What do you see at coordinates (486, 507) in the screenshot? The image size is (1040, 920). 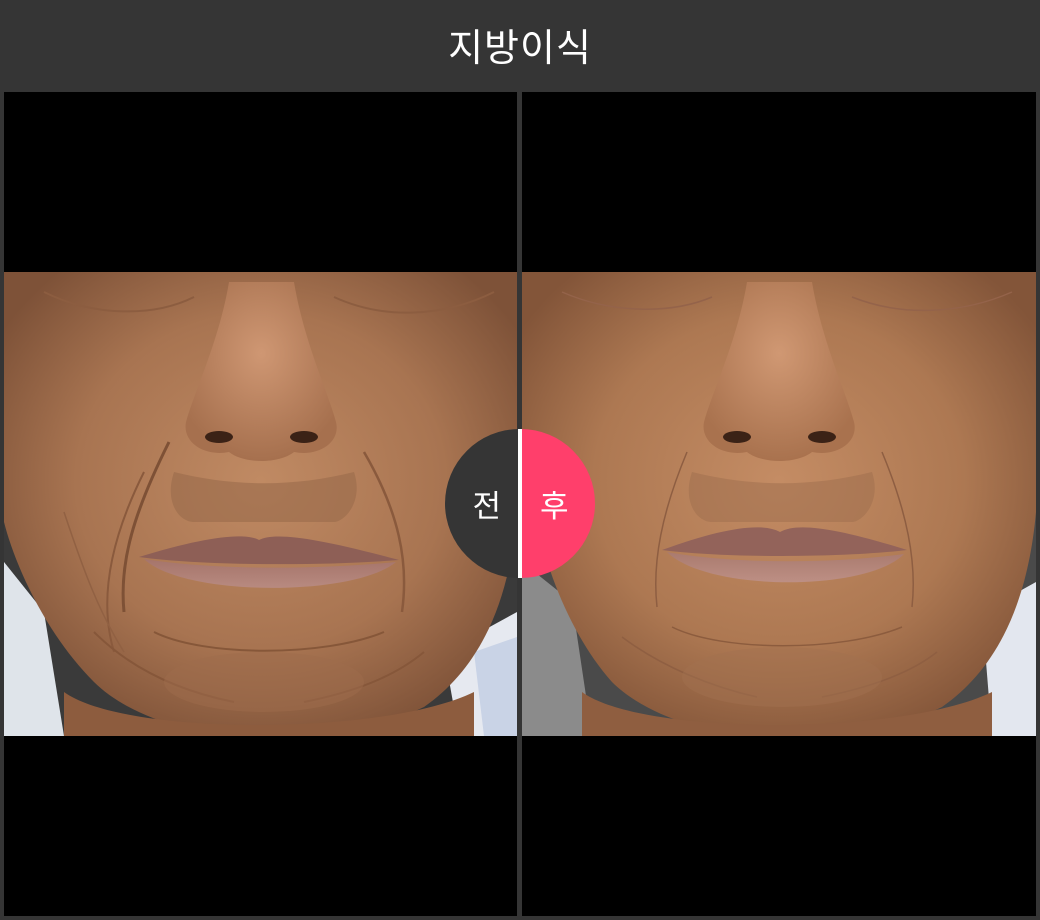 I see `before-label: 전` at bounding box center [486, 507].